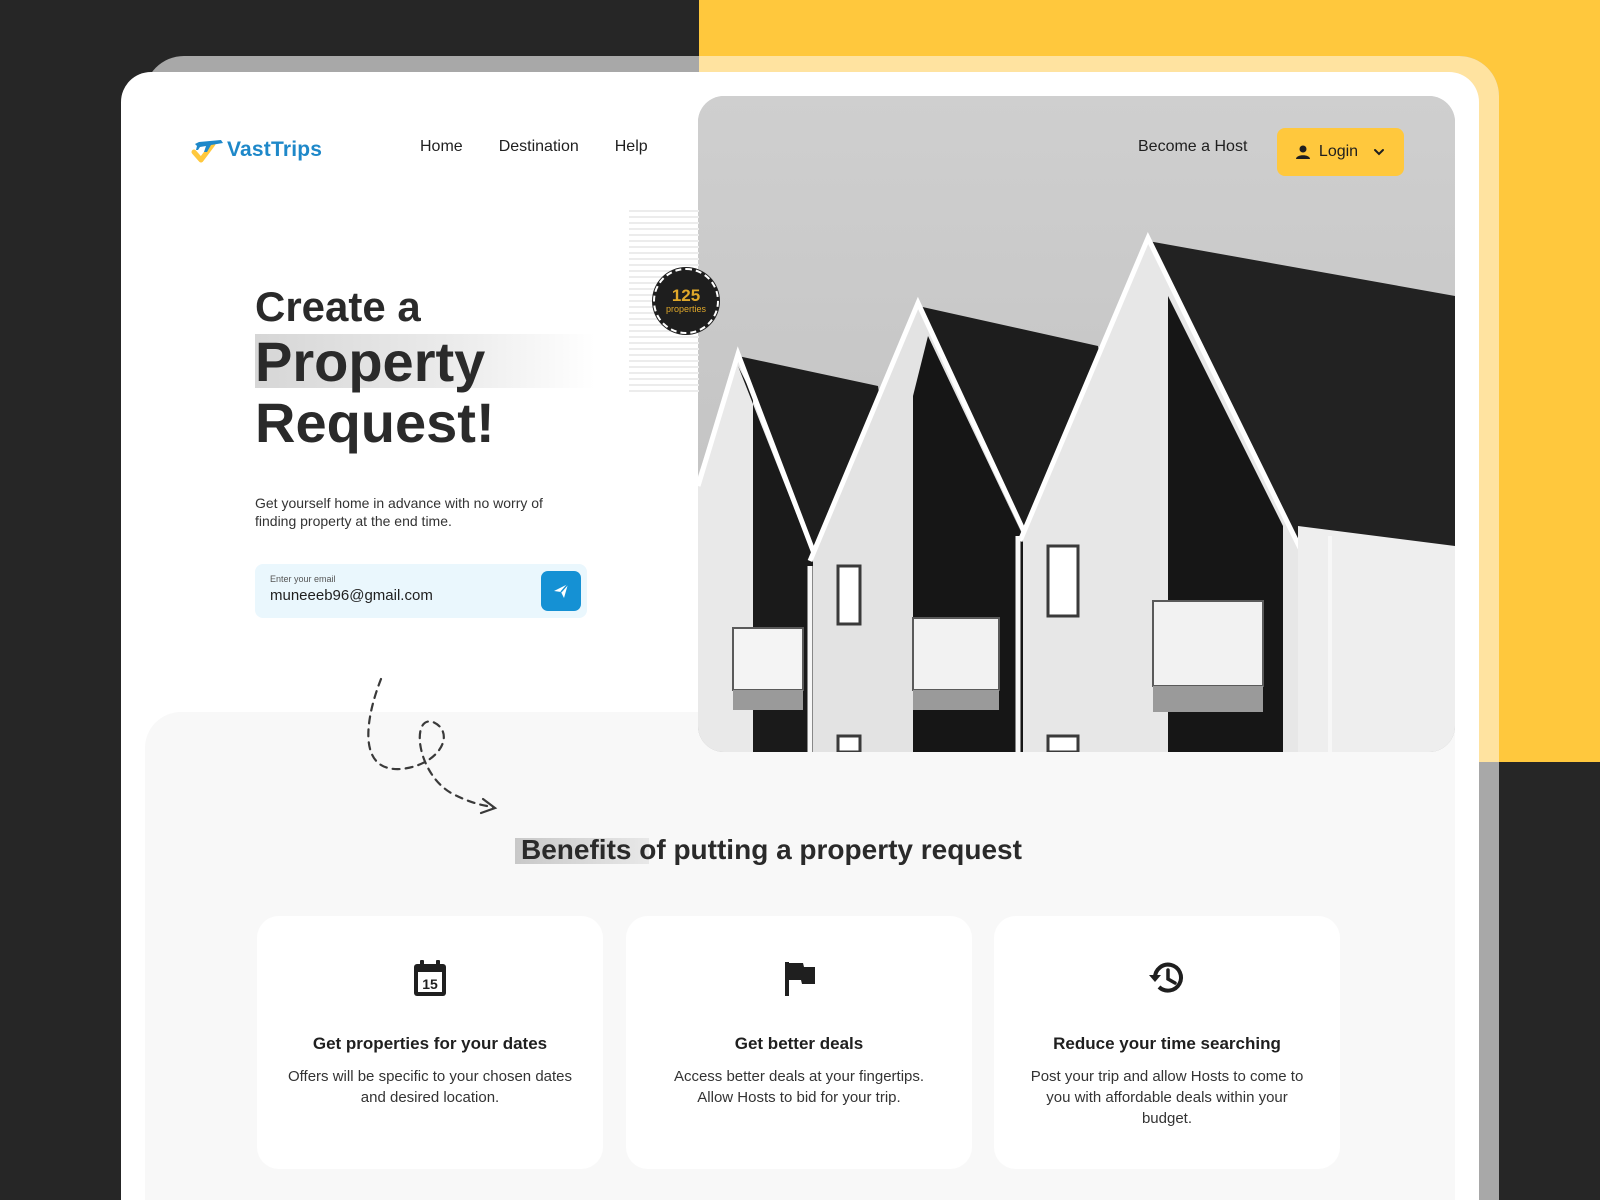 The width and height of the screenshot is (1600, 1200). Describe the element at coordinates (1379, 152) in the screenshot. I see `chevron-down-icon` at that location.